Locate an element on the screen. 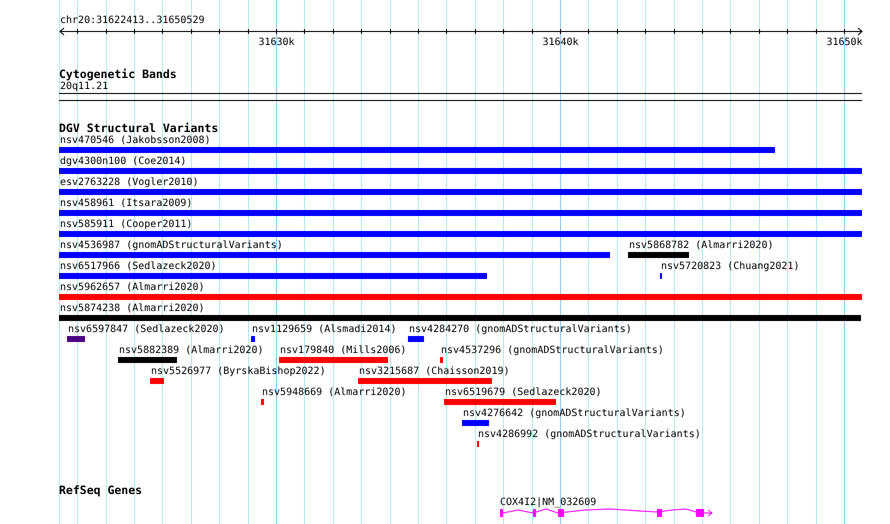 The height and width of the screenshot is (524, 890). track-title: RefSeq Genes is located at coordinates (100, 490).